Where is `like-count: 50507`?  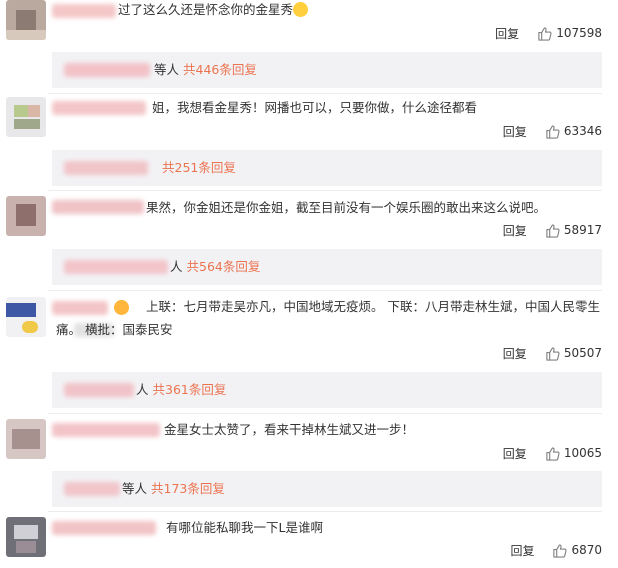 like-count: 50507 is located at coordinates (582, 353).